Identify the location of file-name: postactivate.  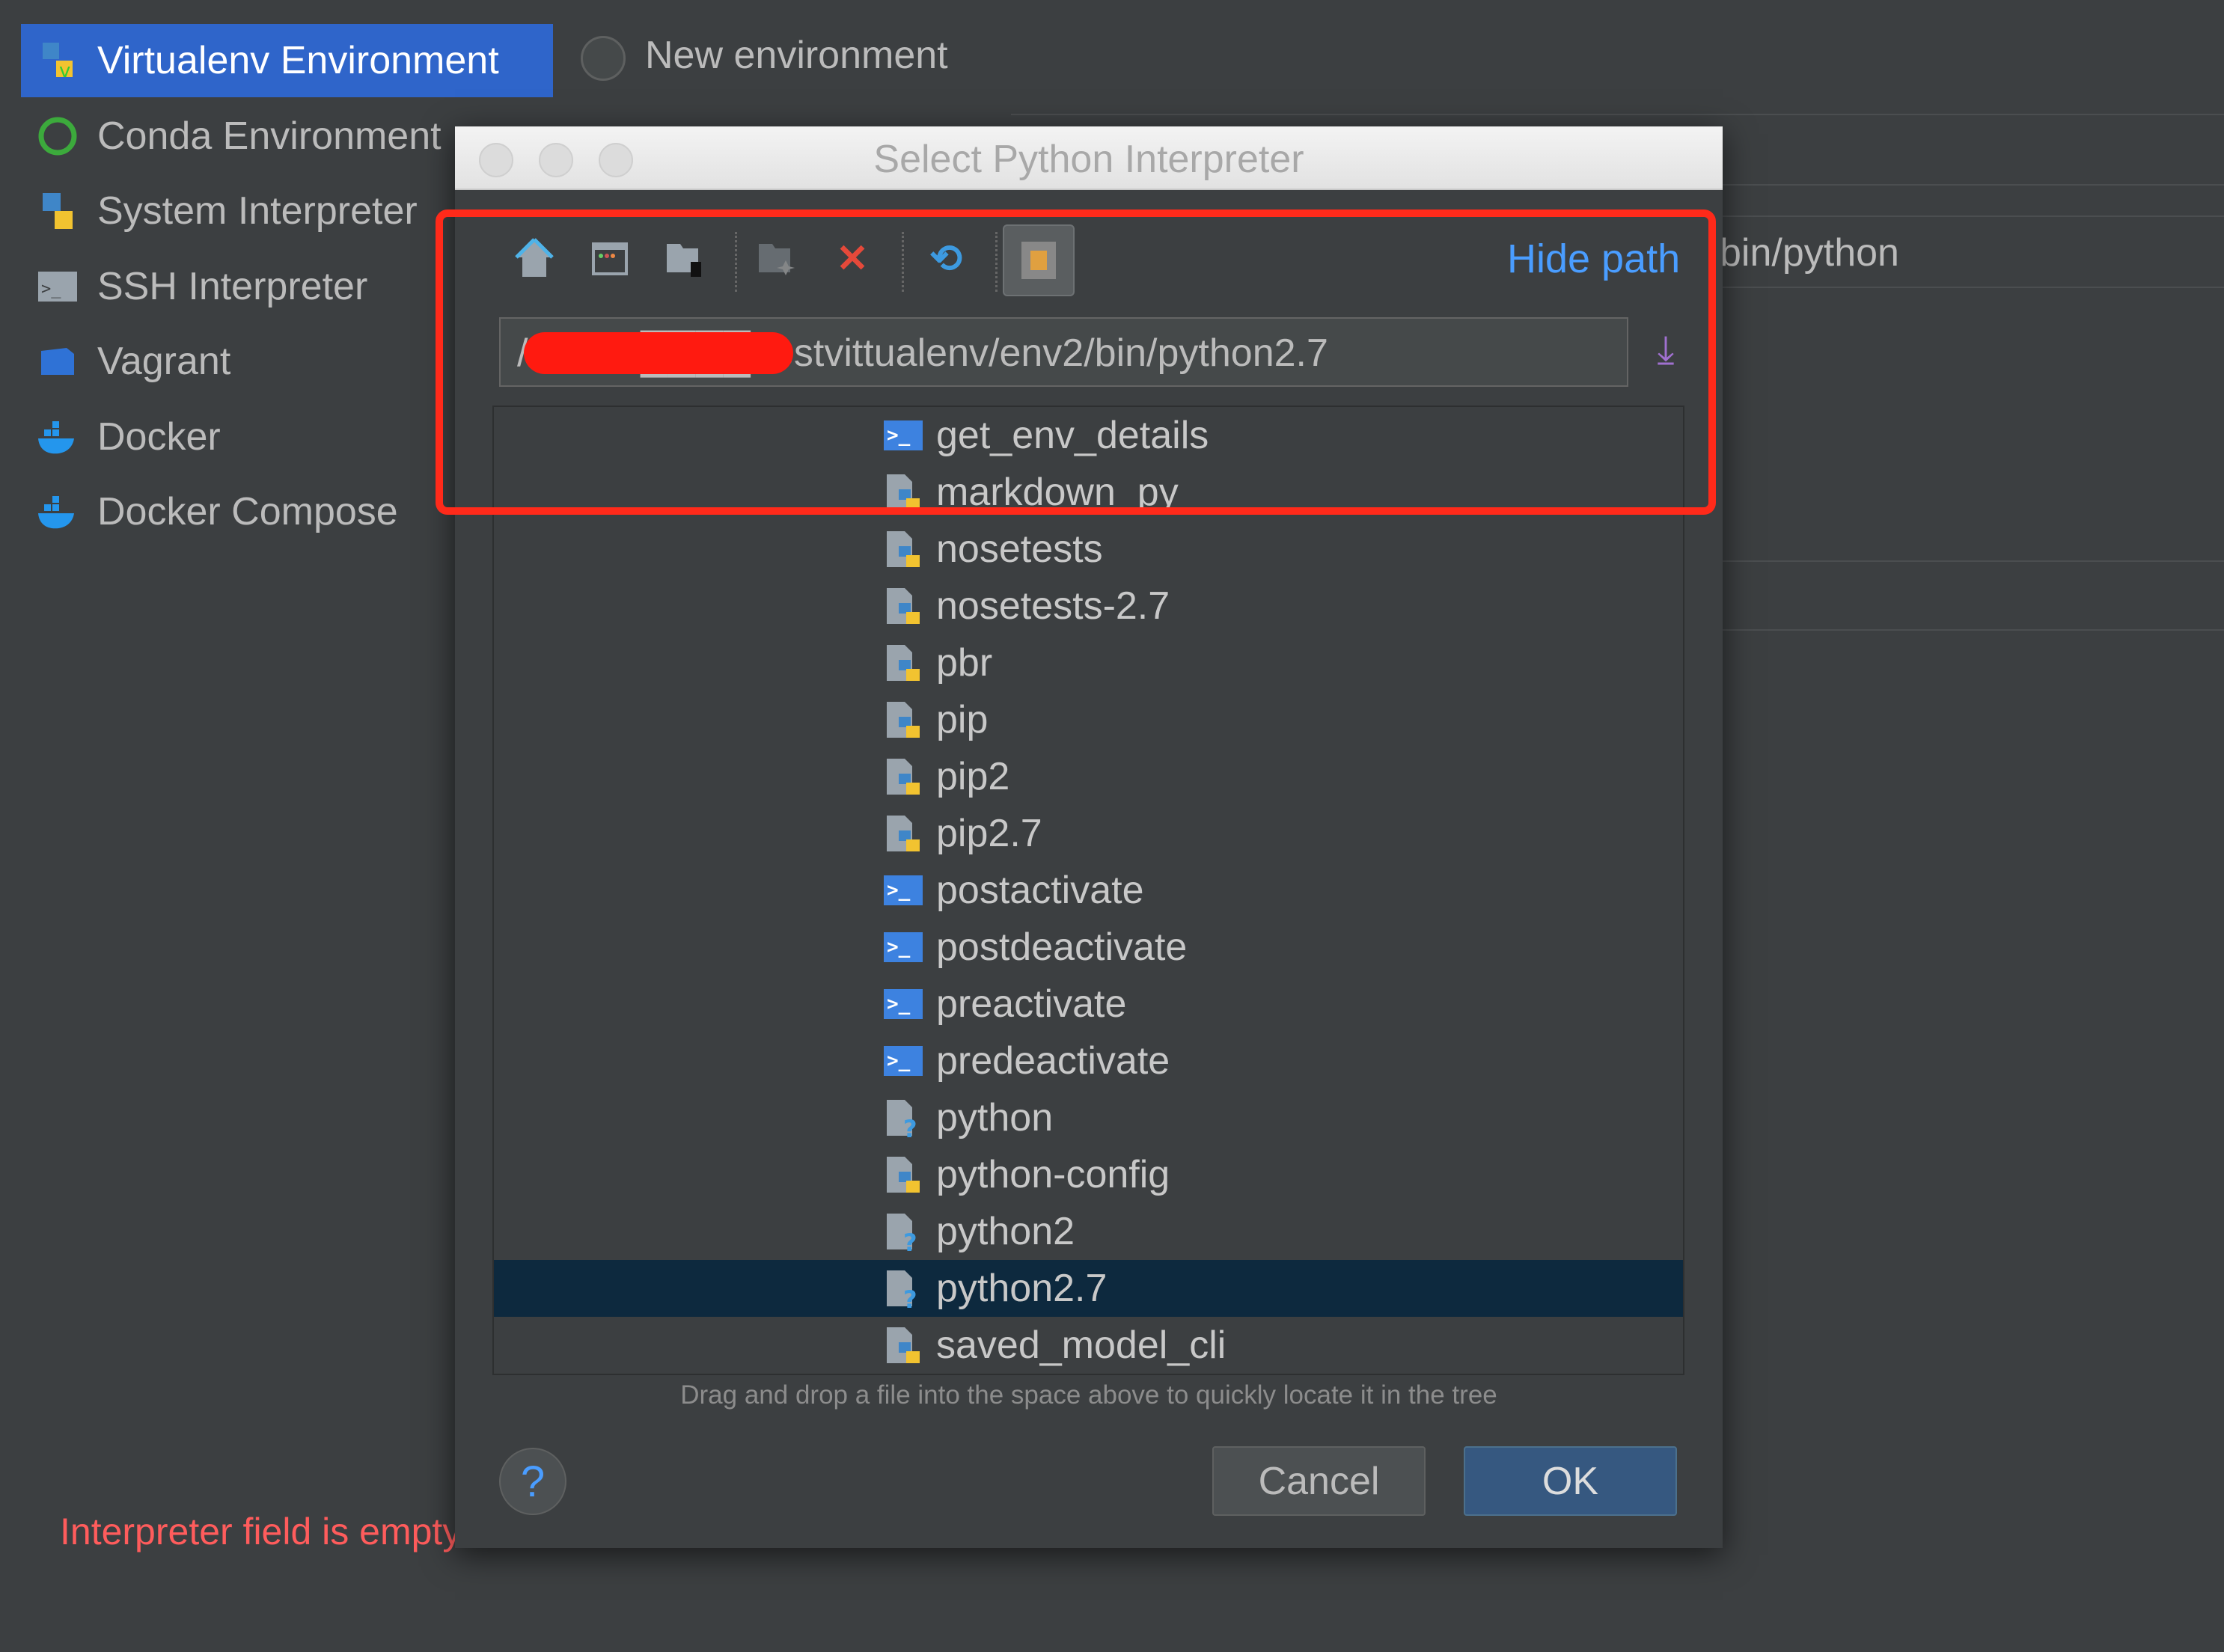
(1040, 890).